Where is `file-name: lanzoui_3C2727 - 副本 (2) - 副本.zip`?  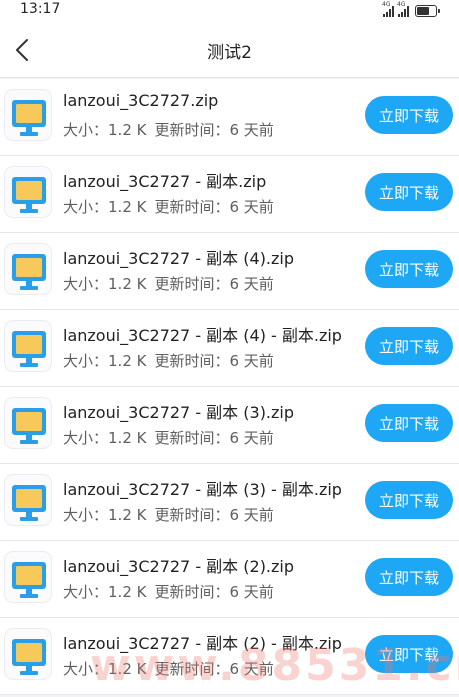 file-name: lanzoui_3C2727 - 副本 (2) - 副本.zip is located at coordinates (202, 643).